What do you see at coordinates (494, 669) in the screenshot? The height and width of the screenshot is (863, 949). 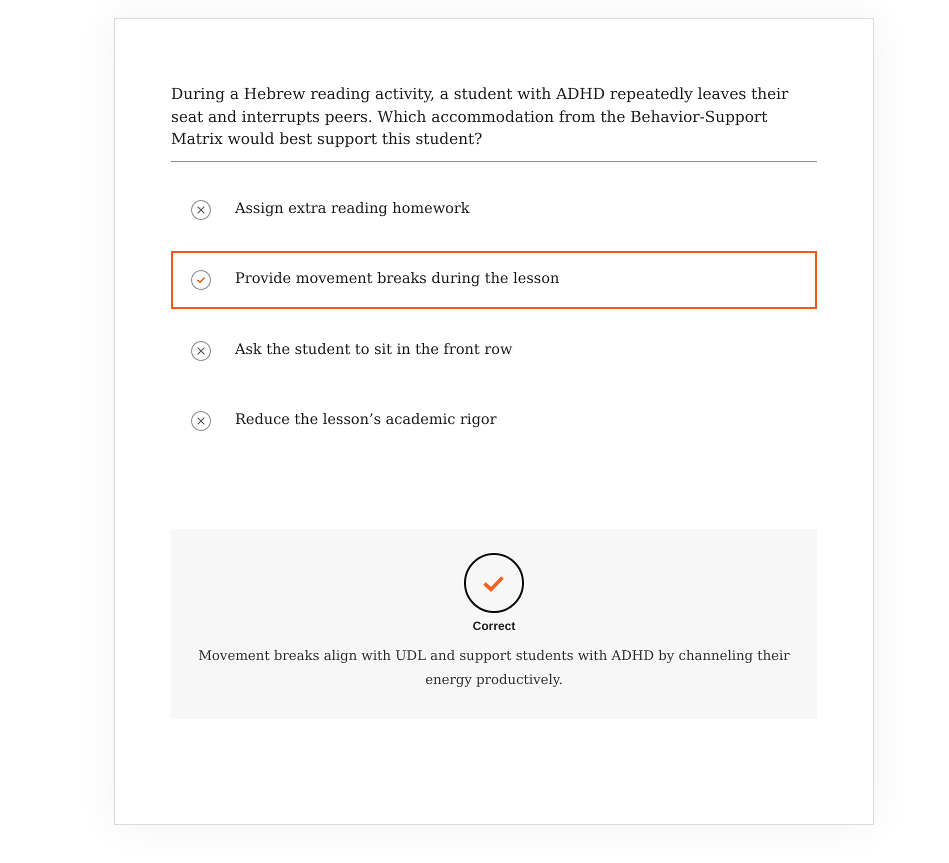 I see `explanation-text: Movement breaks align with UDL and support students with ADHD by channeling their energy productively.` at bounding box center [494, 669].